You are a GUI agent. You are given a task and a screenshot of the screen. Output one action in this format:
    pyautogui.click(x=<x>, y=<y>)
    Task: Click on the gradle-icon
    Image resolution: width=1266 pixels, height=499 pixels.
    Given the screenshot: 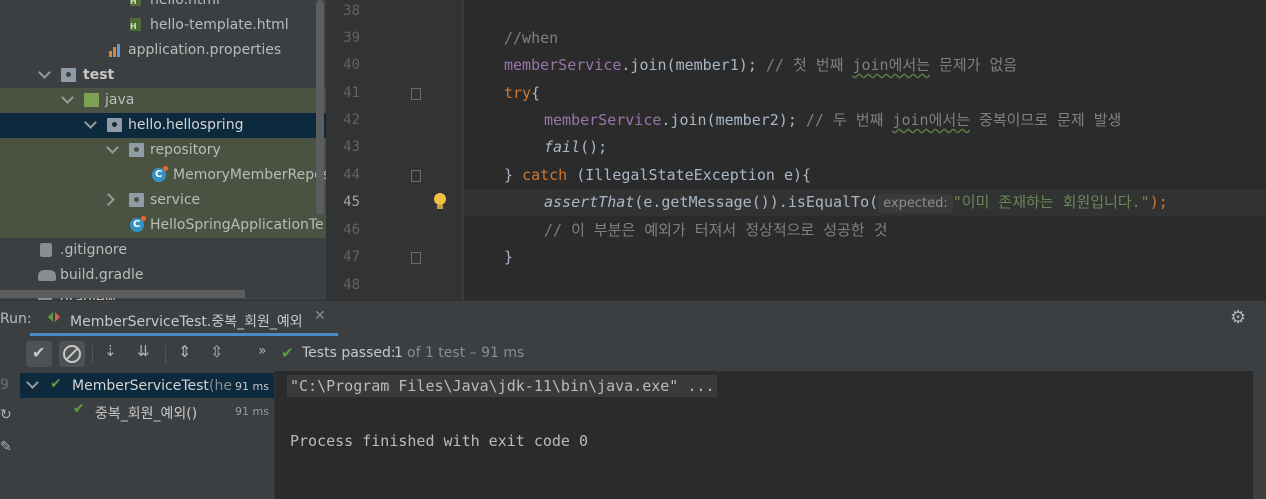 What is the action you would take?
    pyautogui.click(x=47, y=275)
    